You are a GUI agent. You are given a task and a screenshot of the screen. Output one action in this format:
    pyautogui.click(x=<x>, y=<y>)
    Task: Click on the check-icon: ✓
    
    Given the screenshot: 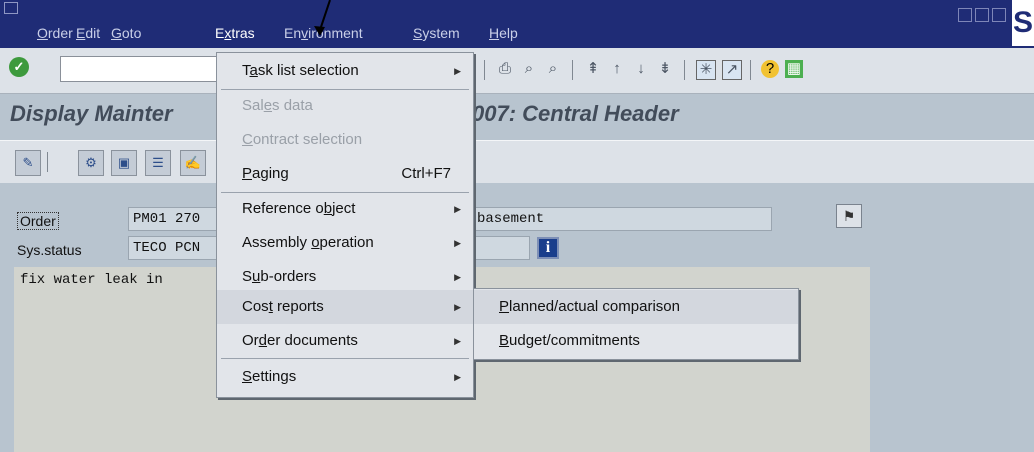 What is the action you would take?
    pyautogui.click(x=19, y=67)
    